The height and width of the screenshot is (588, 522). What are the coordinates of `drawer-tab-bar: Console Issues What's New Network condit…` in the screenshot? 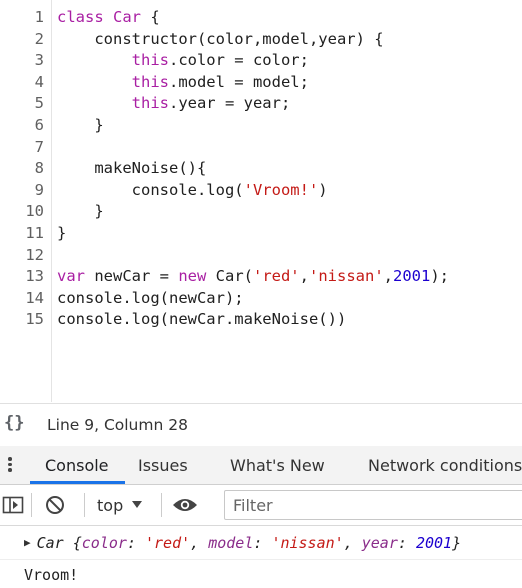 It's located at (261, 465).